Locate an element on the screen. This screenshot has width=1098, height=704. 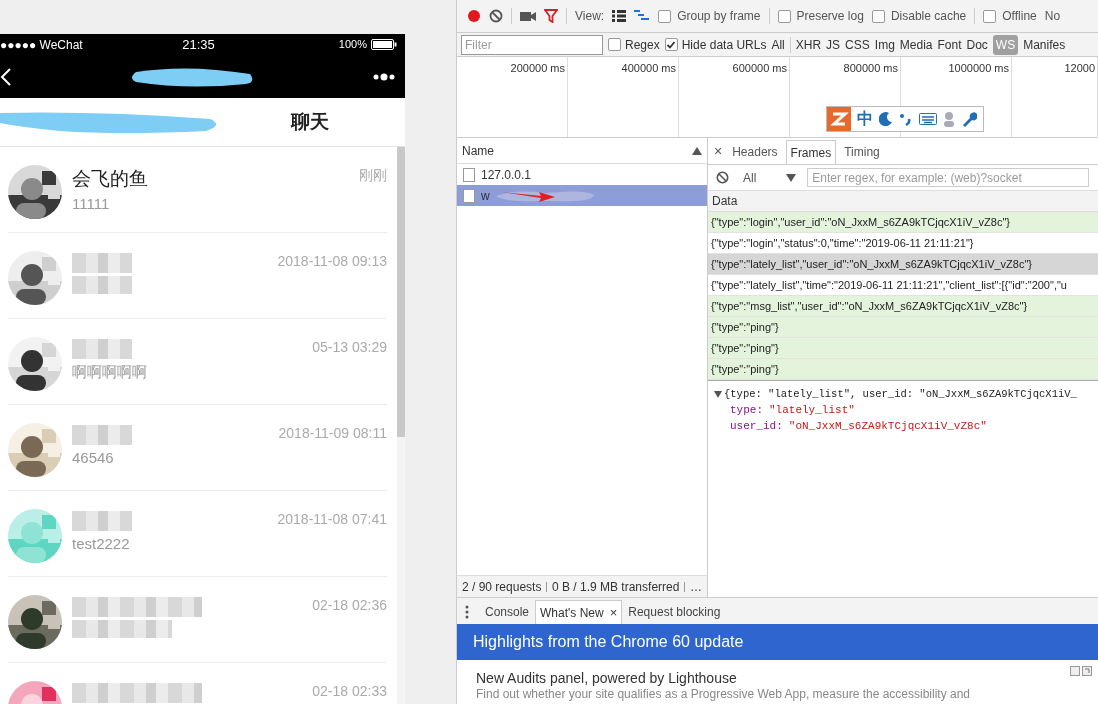
checkbox-label: Regex is located at coordinates (642, 45).